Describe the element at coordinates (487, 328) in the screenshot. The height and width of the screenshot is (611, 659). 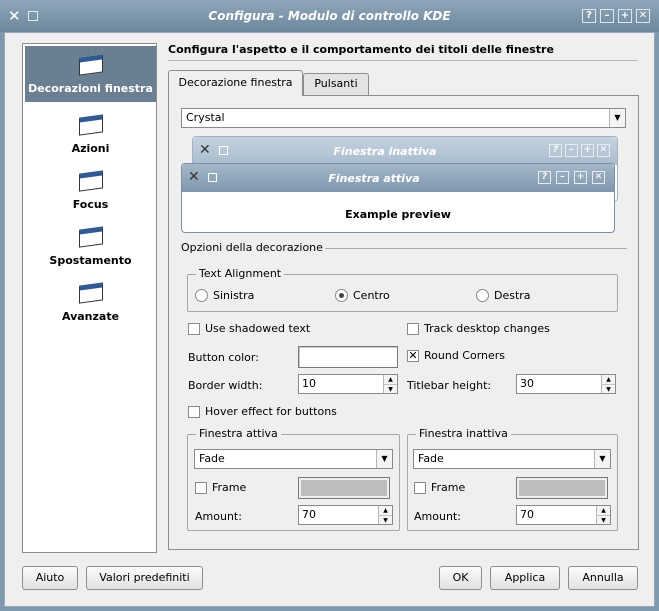
I see `checkbox-label: Track desktop changes` at that location.